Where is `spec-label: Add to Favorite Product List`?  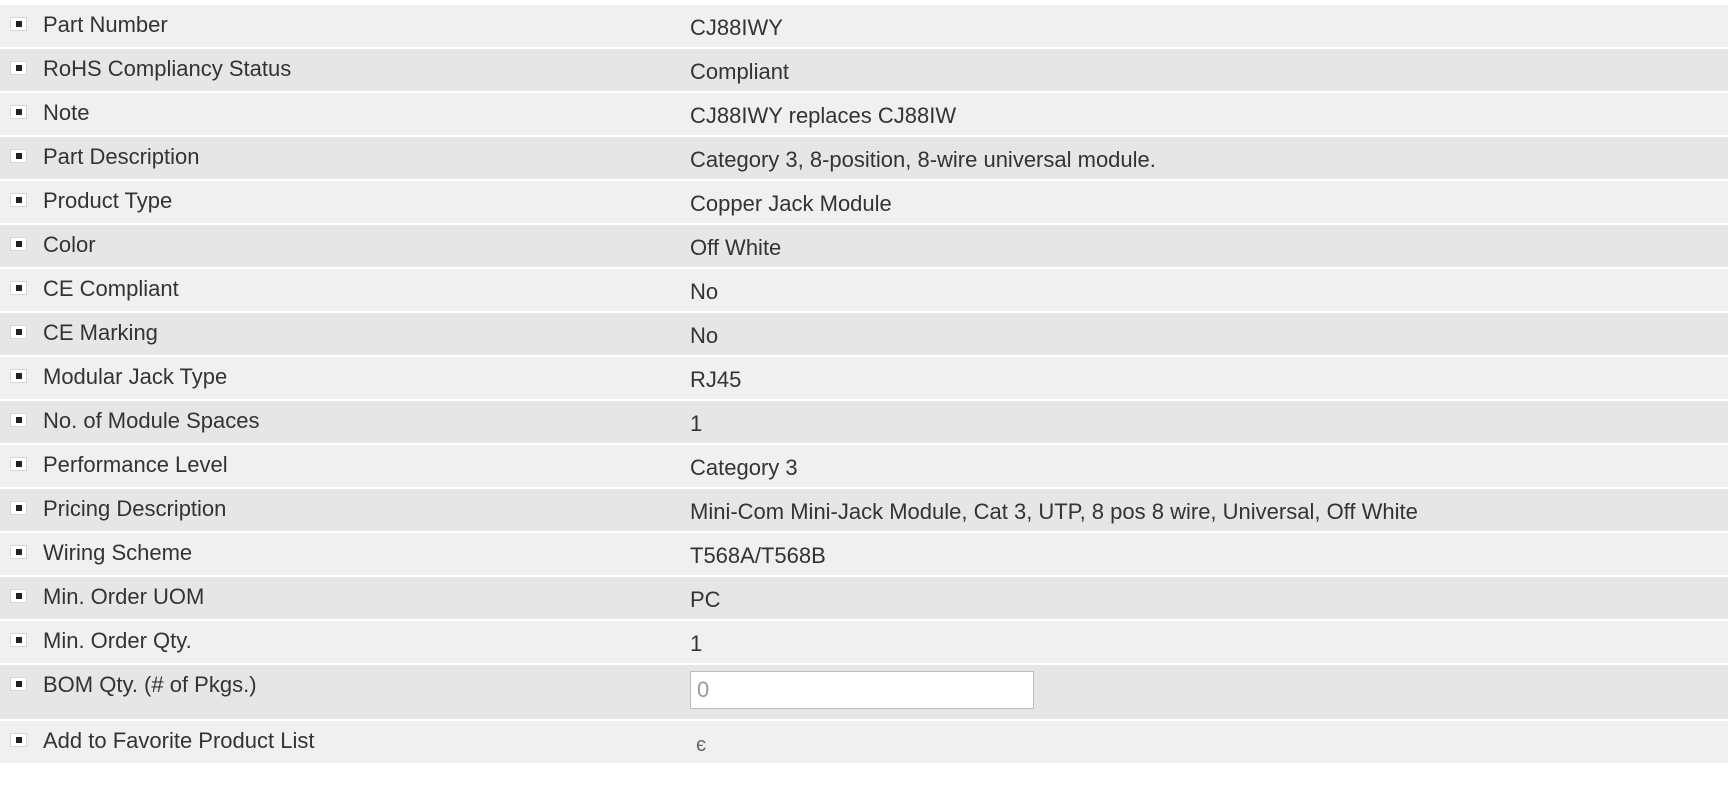 spec-label: Add to Favorite Product List is located at coordinates (179, 740).